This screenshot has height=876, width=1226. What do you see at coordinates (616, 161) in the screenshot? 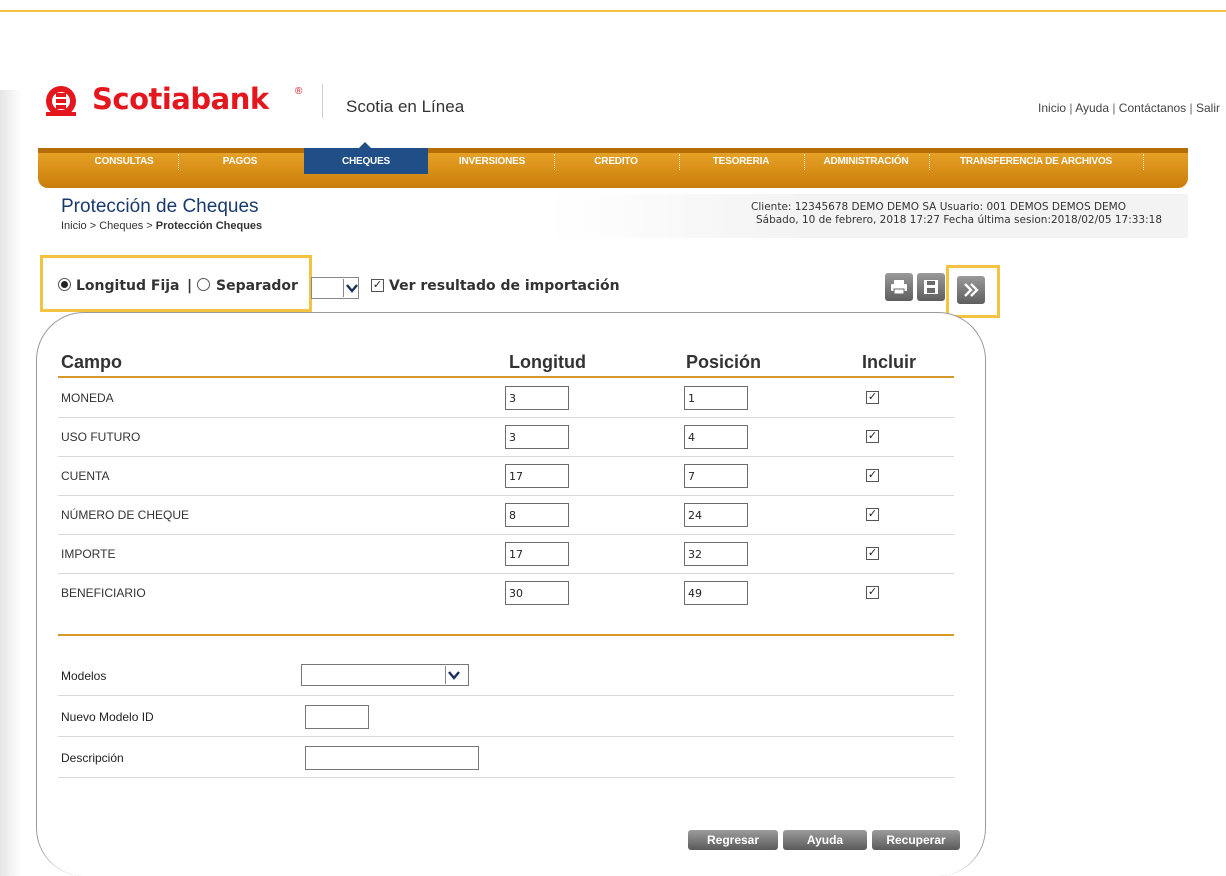
I see `nav-credito: CREDITO` at bounding box center [616, 161].